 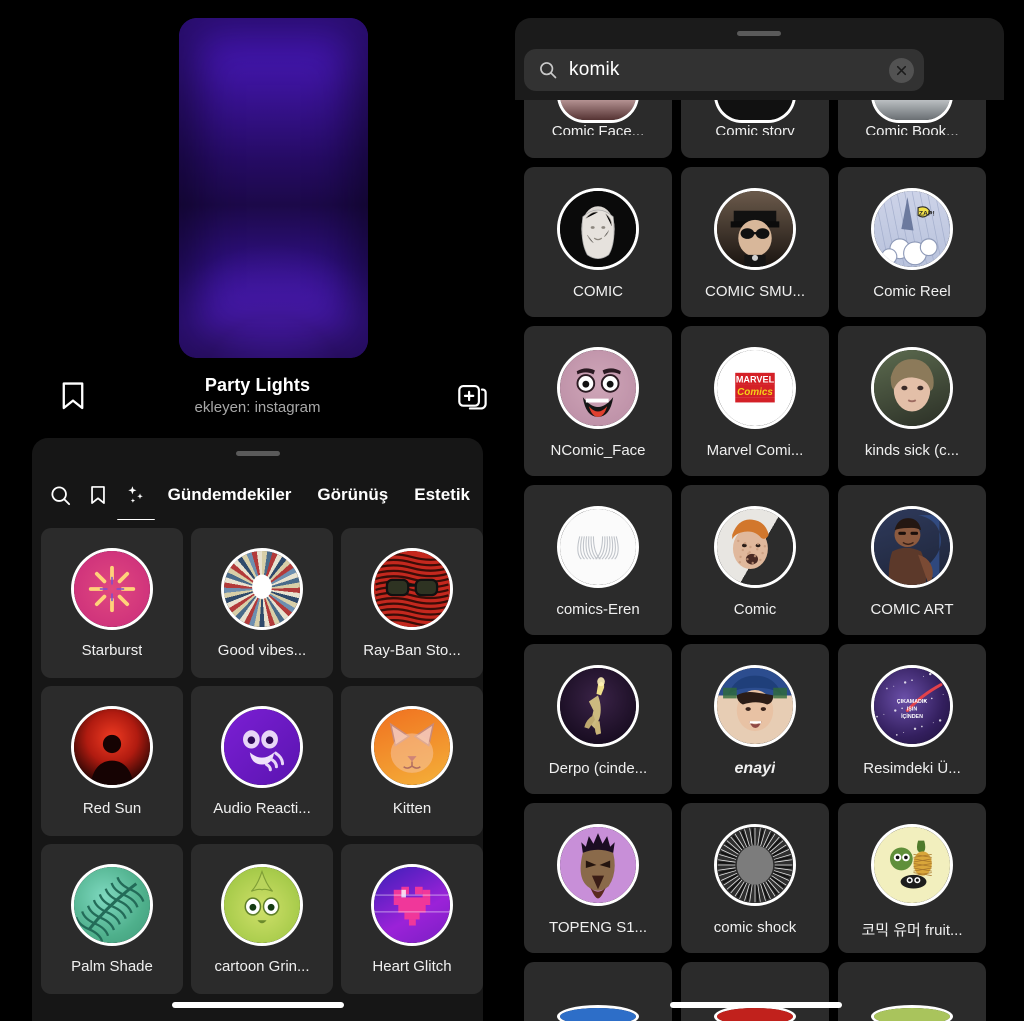 What do you see at coordinates (755, 768) in the screenshot?
I see `effect-label: enayi` at bounding box center [755, 768].